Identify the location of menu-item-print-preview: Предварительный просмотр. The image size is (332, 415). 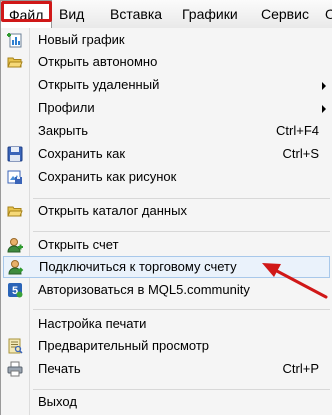
(166, 346).